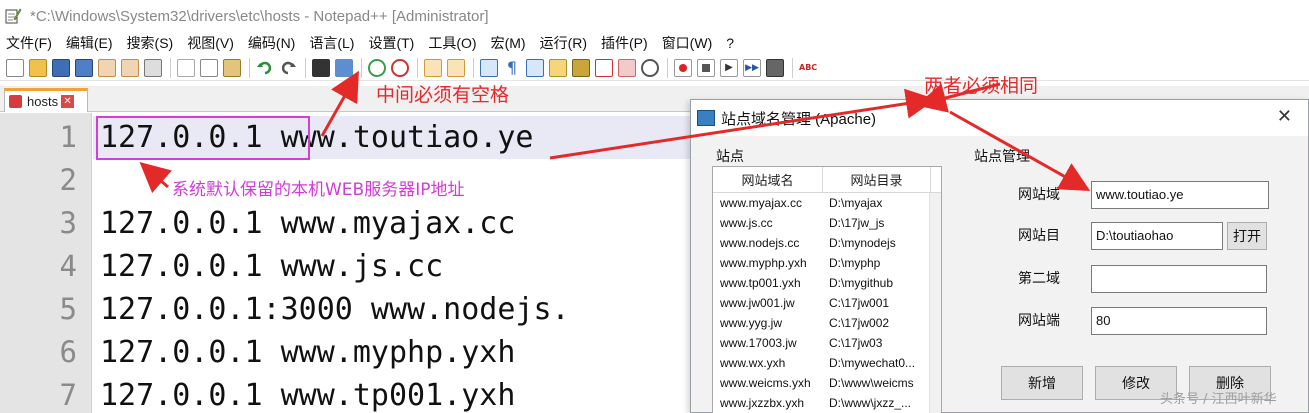 This screenshot has height=413, width=1309. What do you see at coordinates (508, 43) in the screenshot?
I see `menu-macro: 宏(M)` at bounding box center [508, 43].